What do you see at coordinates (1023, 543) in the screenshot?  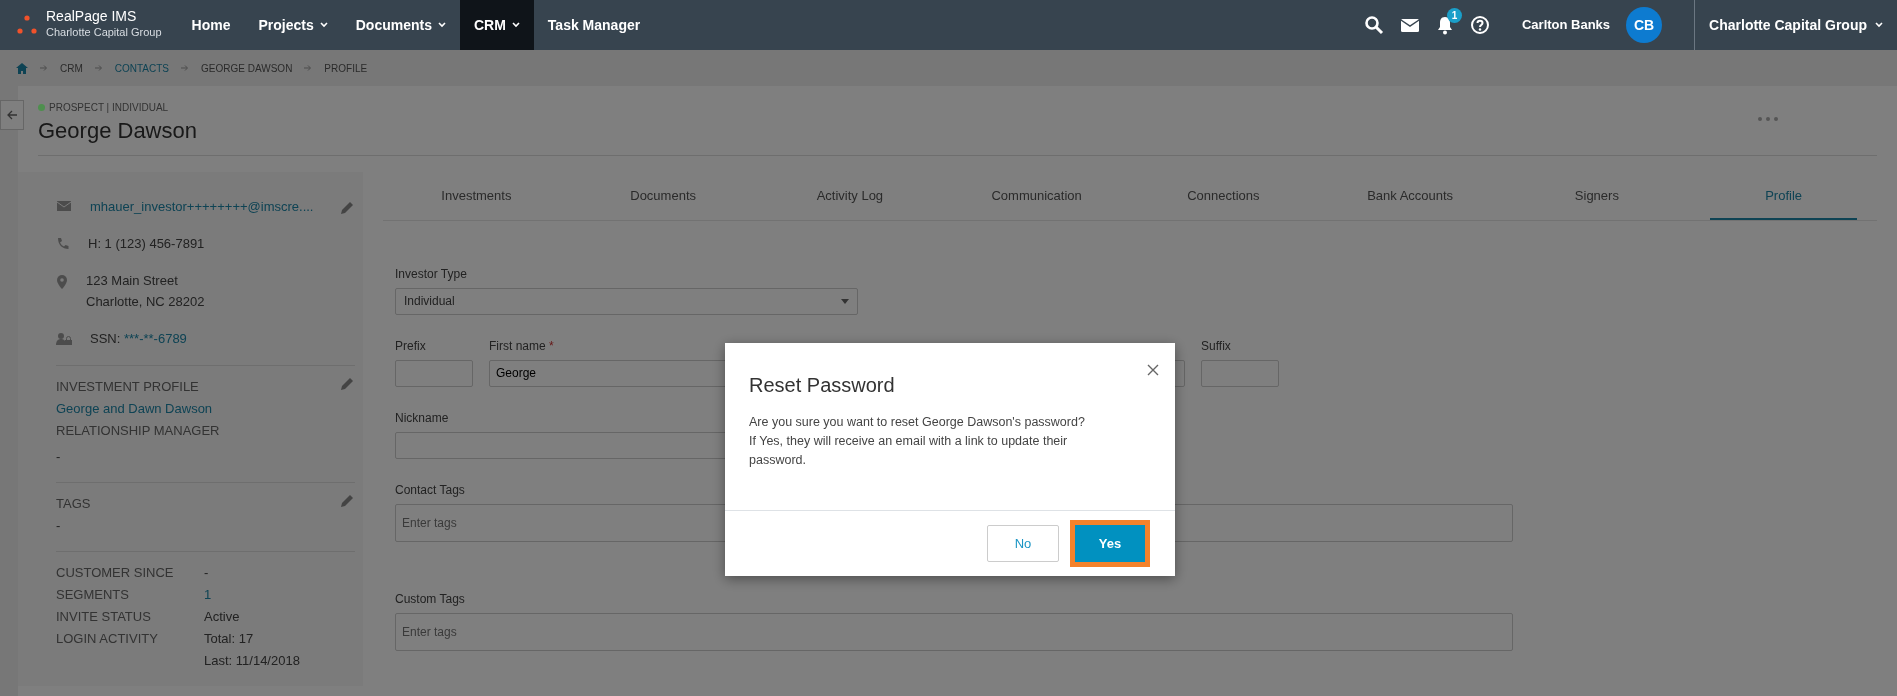 I see `cancel-button: No` at bounding box center [1023, 543].